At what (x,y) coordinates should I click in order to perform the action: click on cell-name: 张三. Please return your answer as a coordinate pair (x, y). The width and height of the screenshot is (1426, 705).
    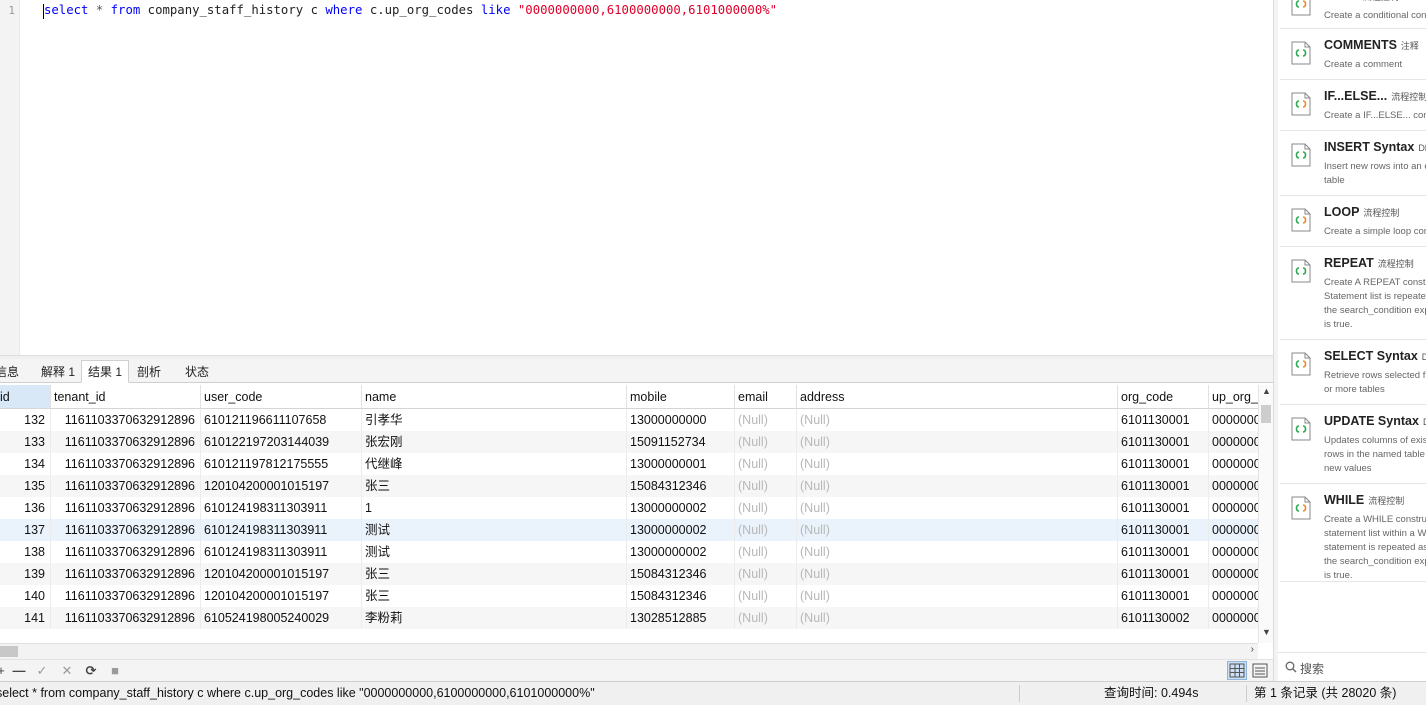
    Looking at the image, I should click on (494, 574).